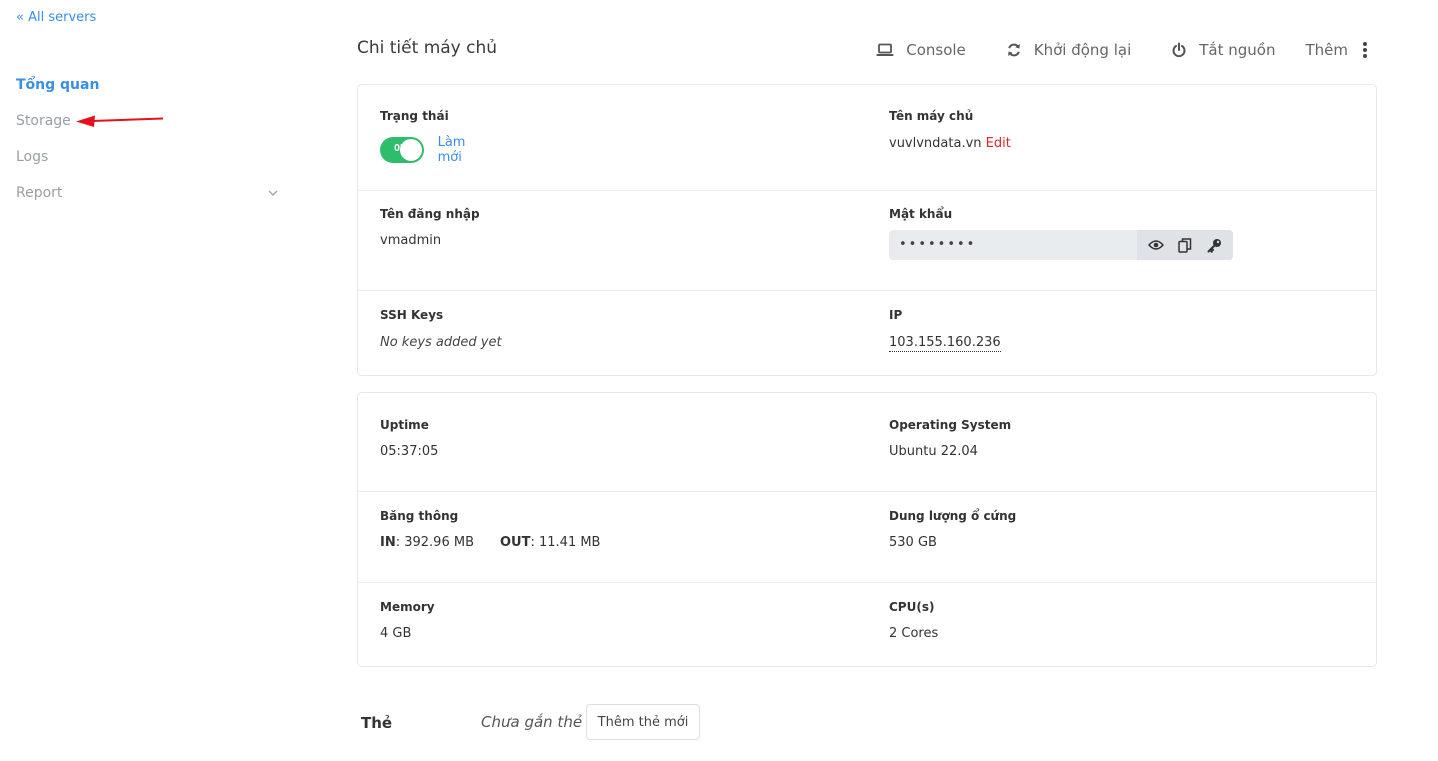 This screenshot has height=761, width=1438. What do you see at coordinates (1013, 50) in the screenshot?
I see `refresh-icon` at bounding box center [1013, 50].